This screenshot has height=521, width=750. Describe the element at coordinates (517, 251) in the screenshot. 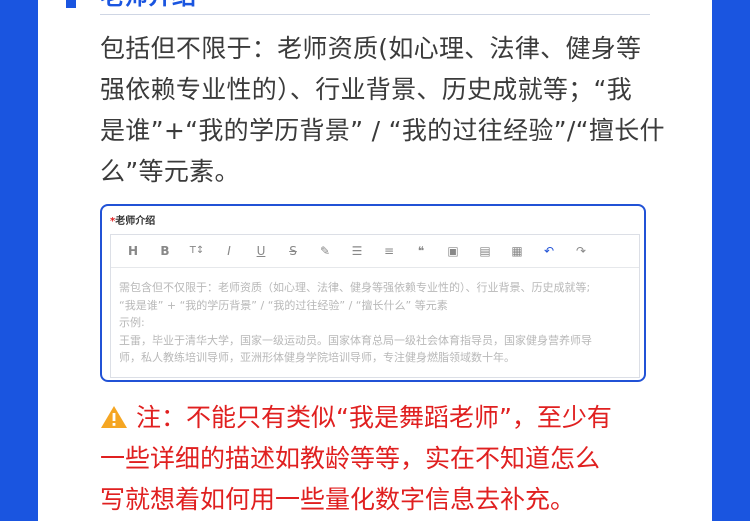

I see `table-icon: ▦` at that location.